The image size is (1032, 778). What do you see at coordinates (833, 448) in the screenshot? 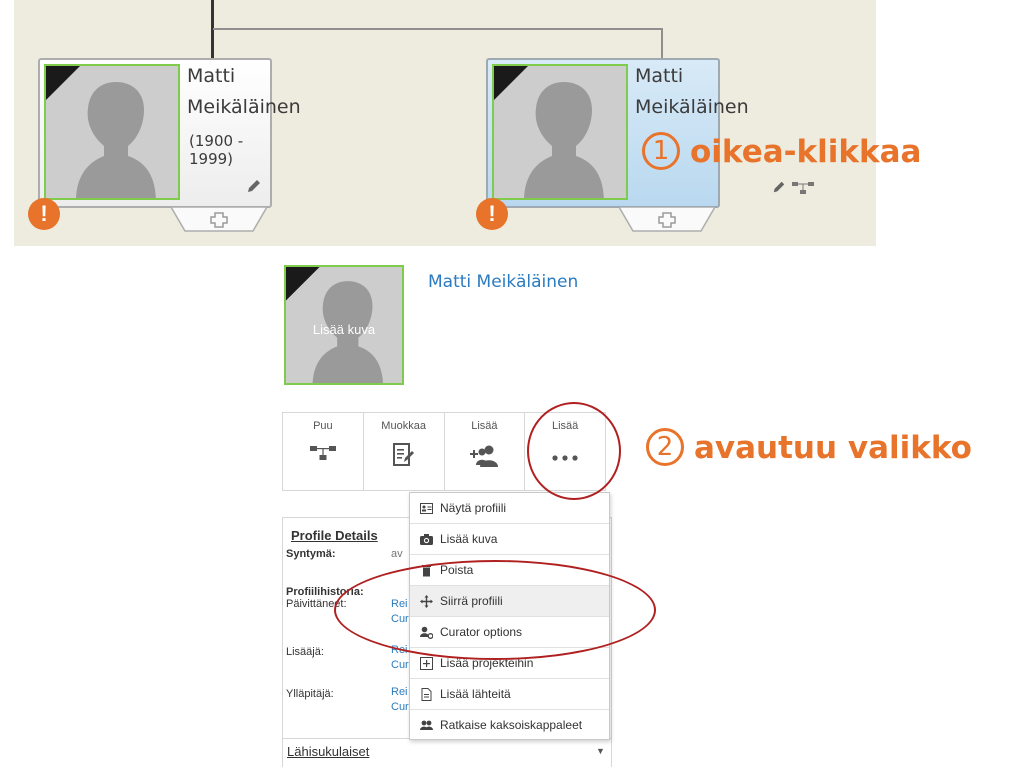
I see `step-2-text: avautuu valikko` at bounding box center [833, 448].